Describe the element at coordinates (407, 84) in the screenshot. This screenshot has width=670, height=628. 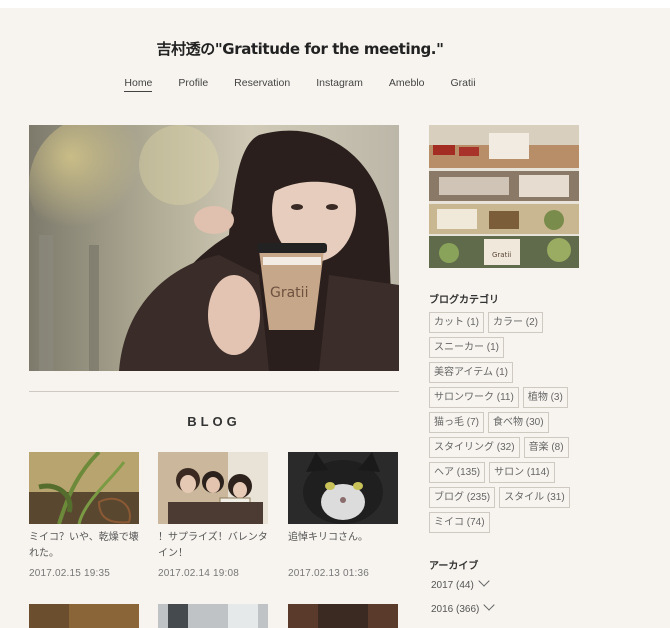
I see `nav-ameblo: Ameblo` at that location.